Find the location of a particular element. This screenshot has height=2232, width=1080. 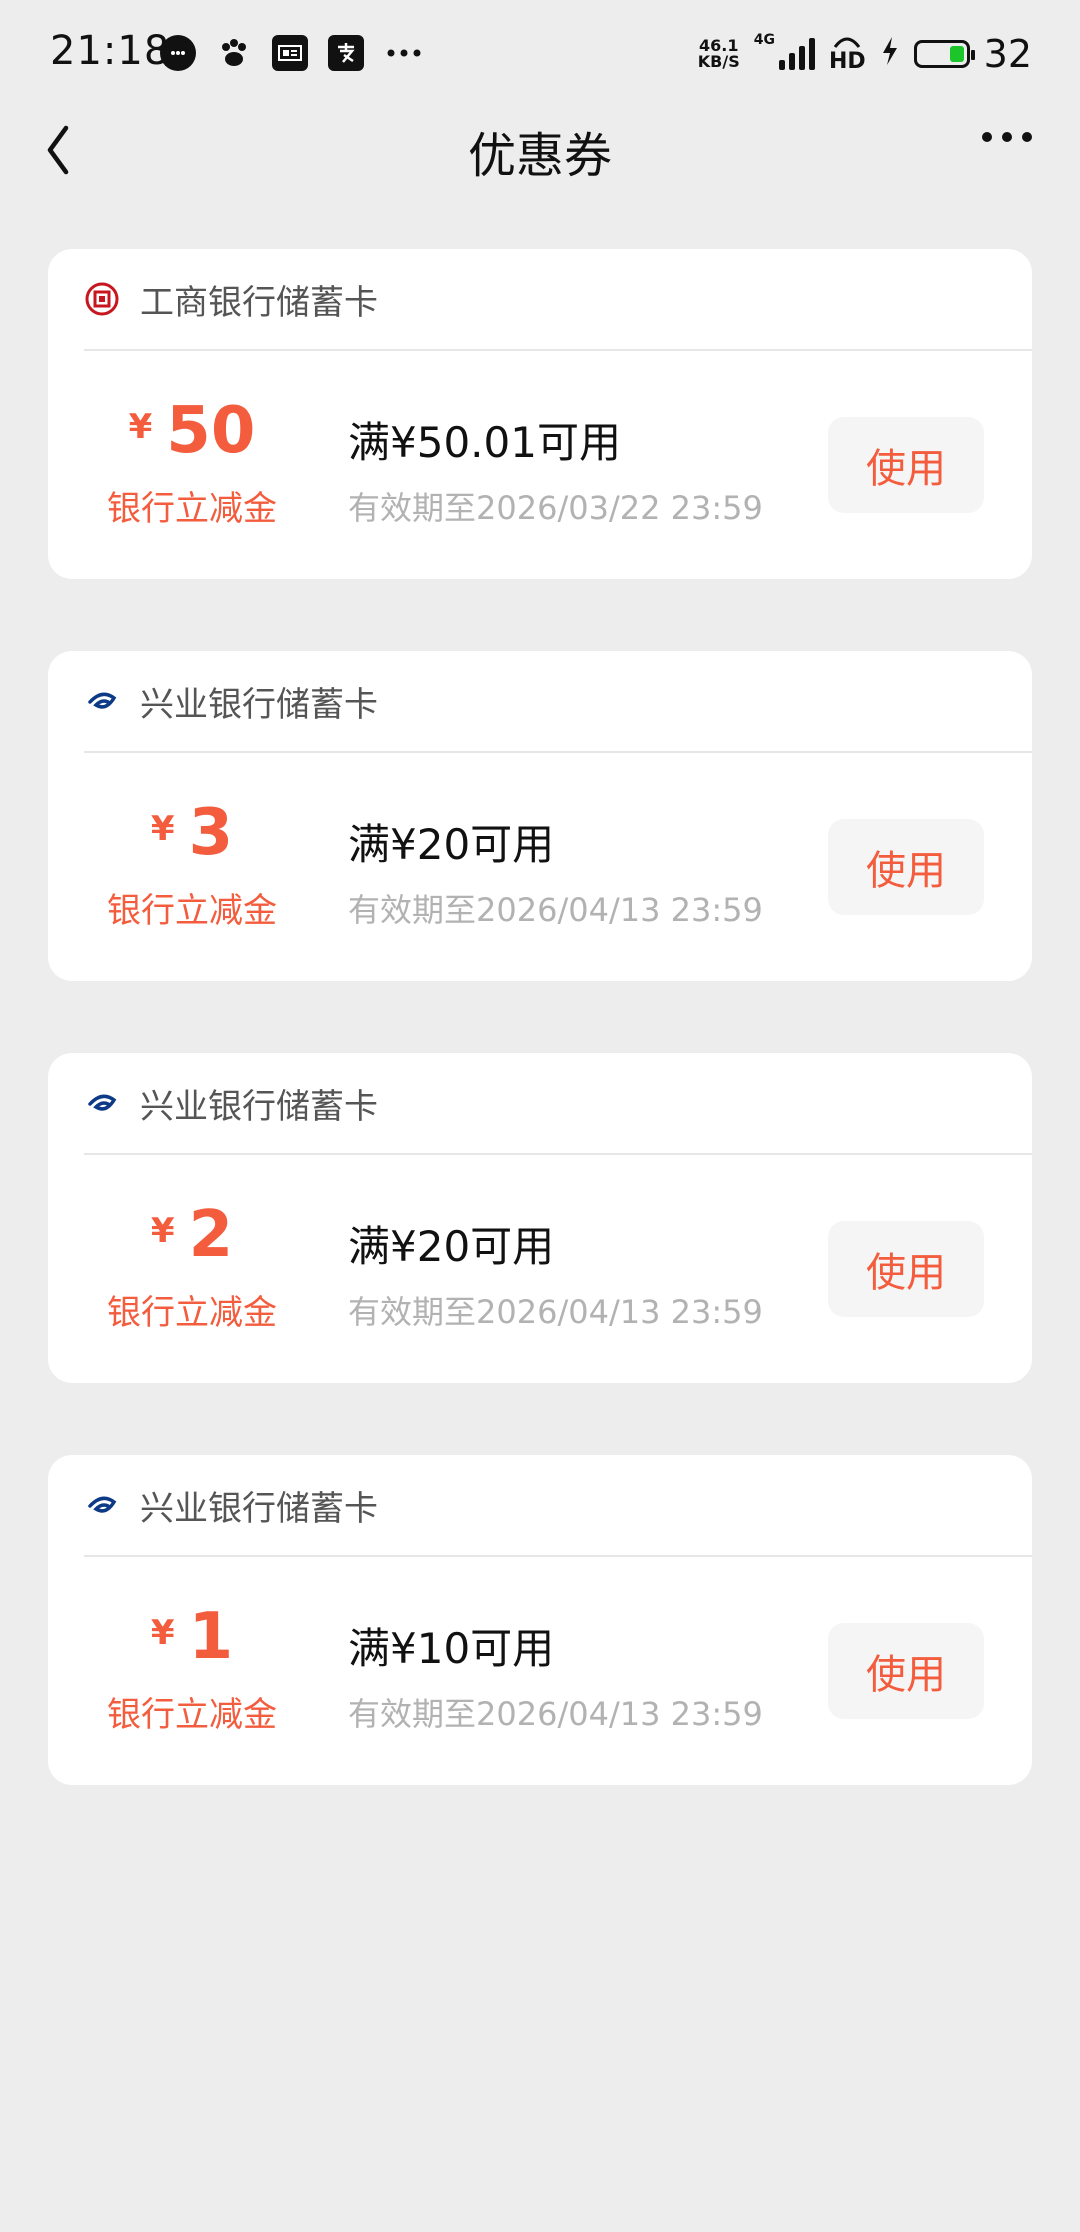

hd-voice-icon: HD is located at coordinates (847, 54).